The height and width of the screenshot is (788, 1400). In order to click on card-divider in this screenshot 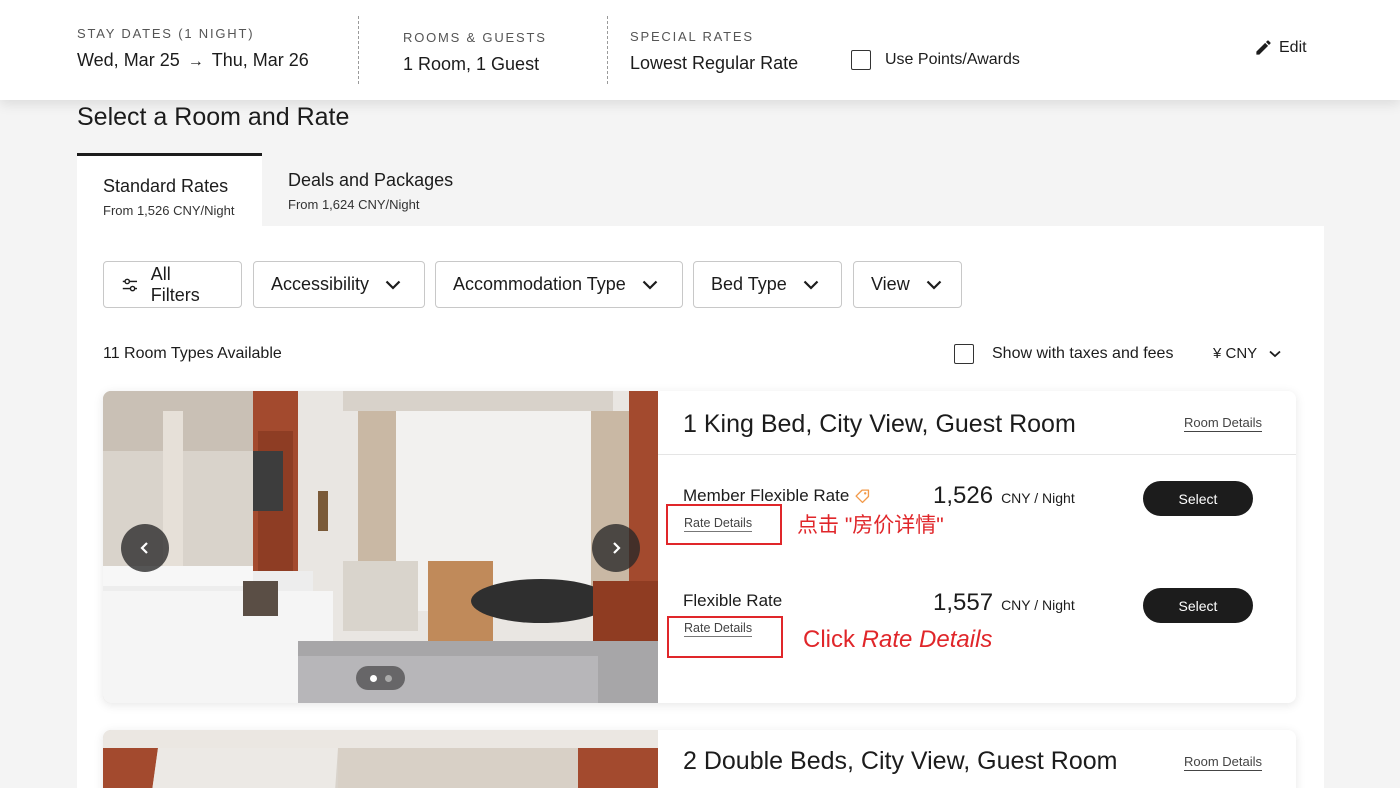, I will do `click(977, 454)`.